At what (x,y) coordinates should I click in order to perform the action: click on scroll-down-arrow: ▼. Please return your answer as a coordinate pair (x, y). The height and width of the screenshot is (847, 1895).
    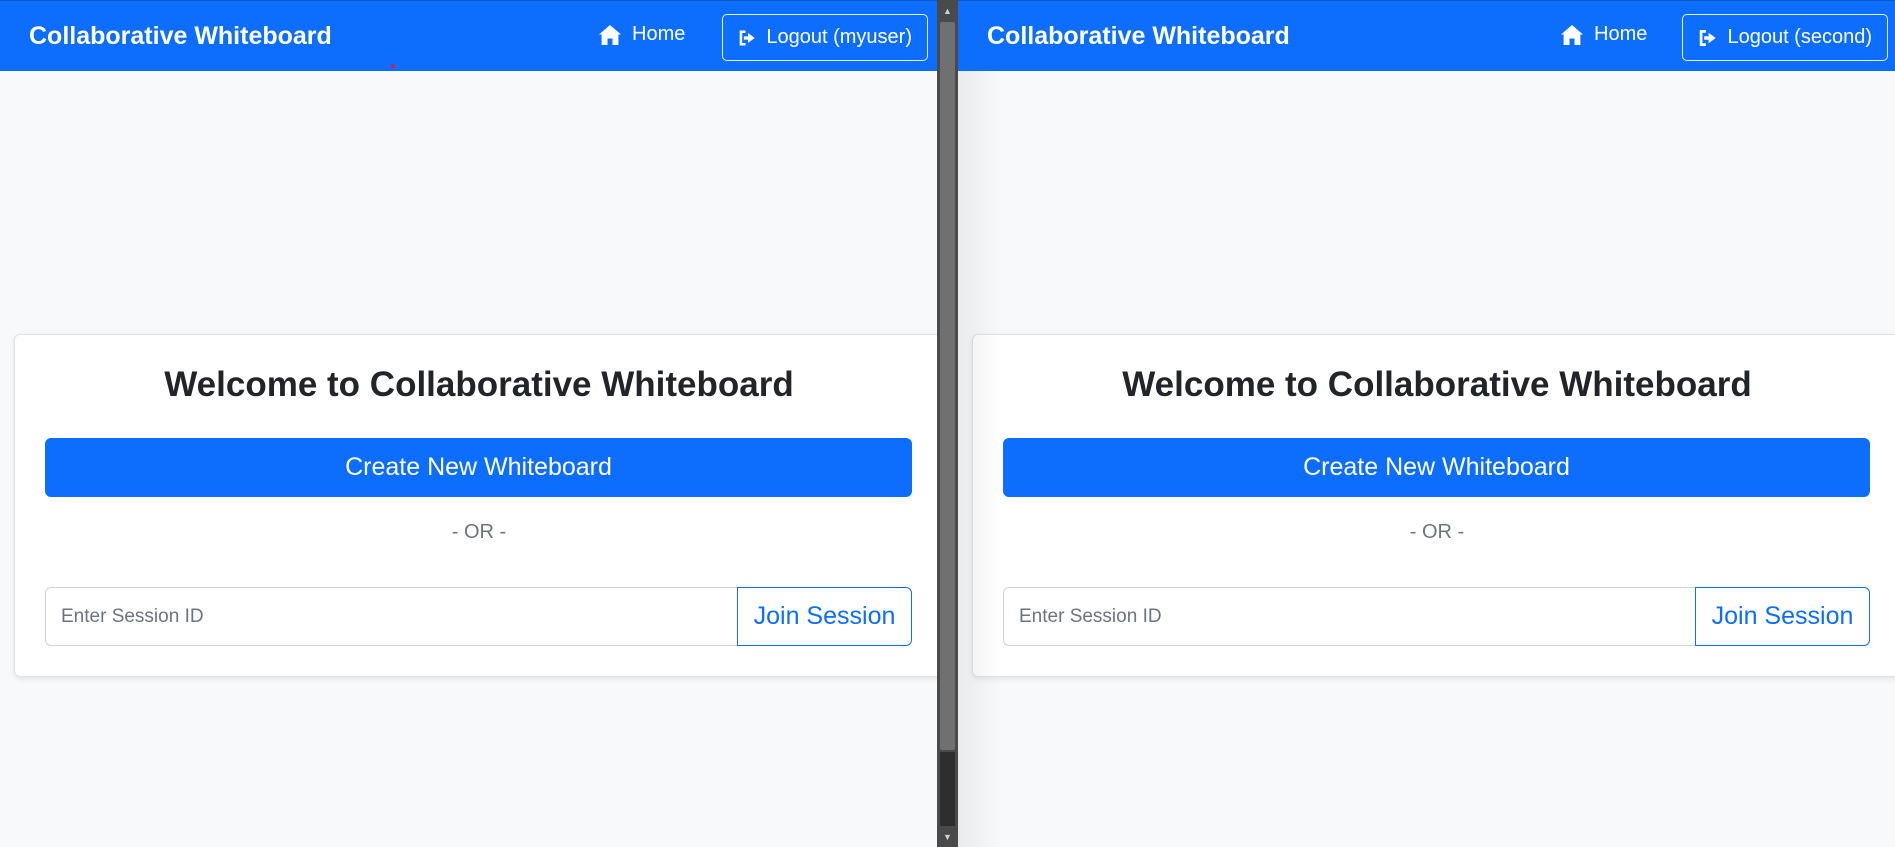
    Looking at the image, I should click on (947, 836).